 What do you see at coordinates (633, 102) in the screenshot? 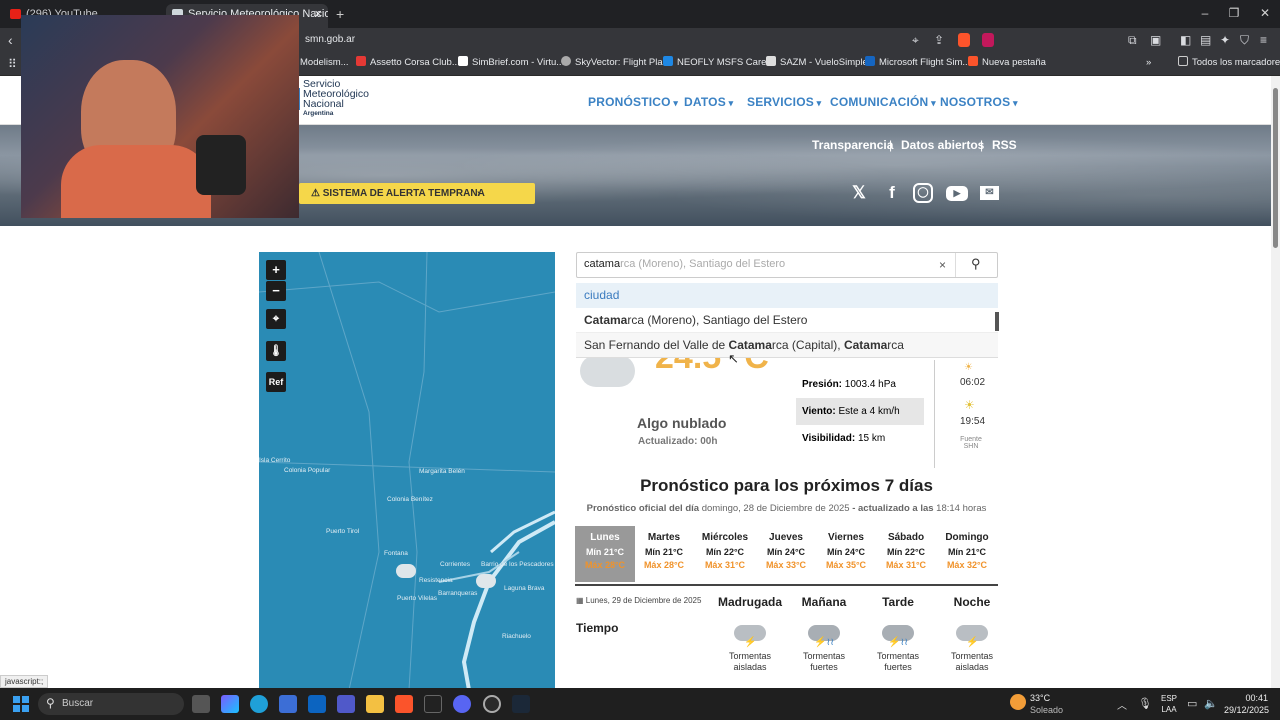
I see `nav-pronostico: PRONÓSTICO` at bounding box center [633, 102].